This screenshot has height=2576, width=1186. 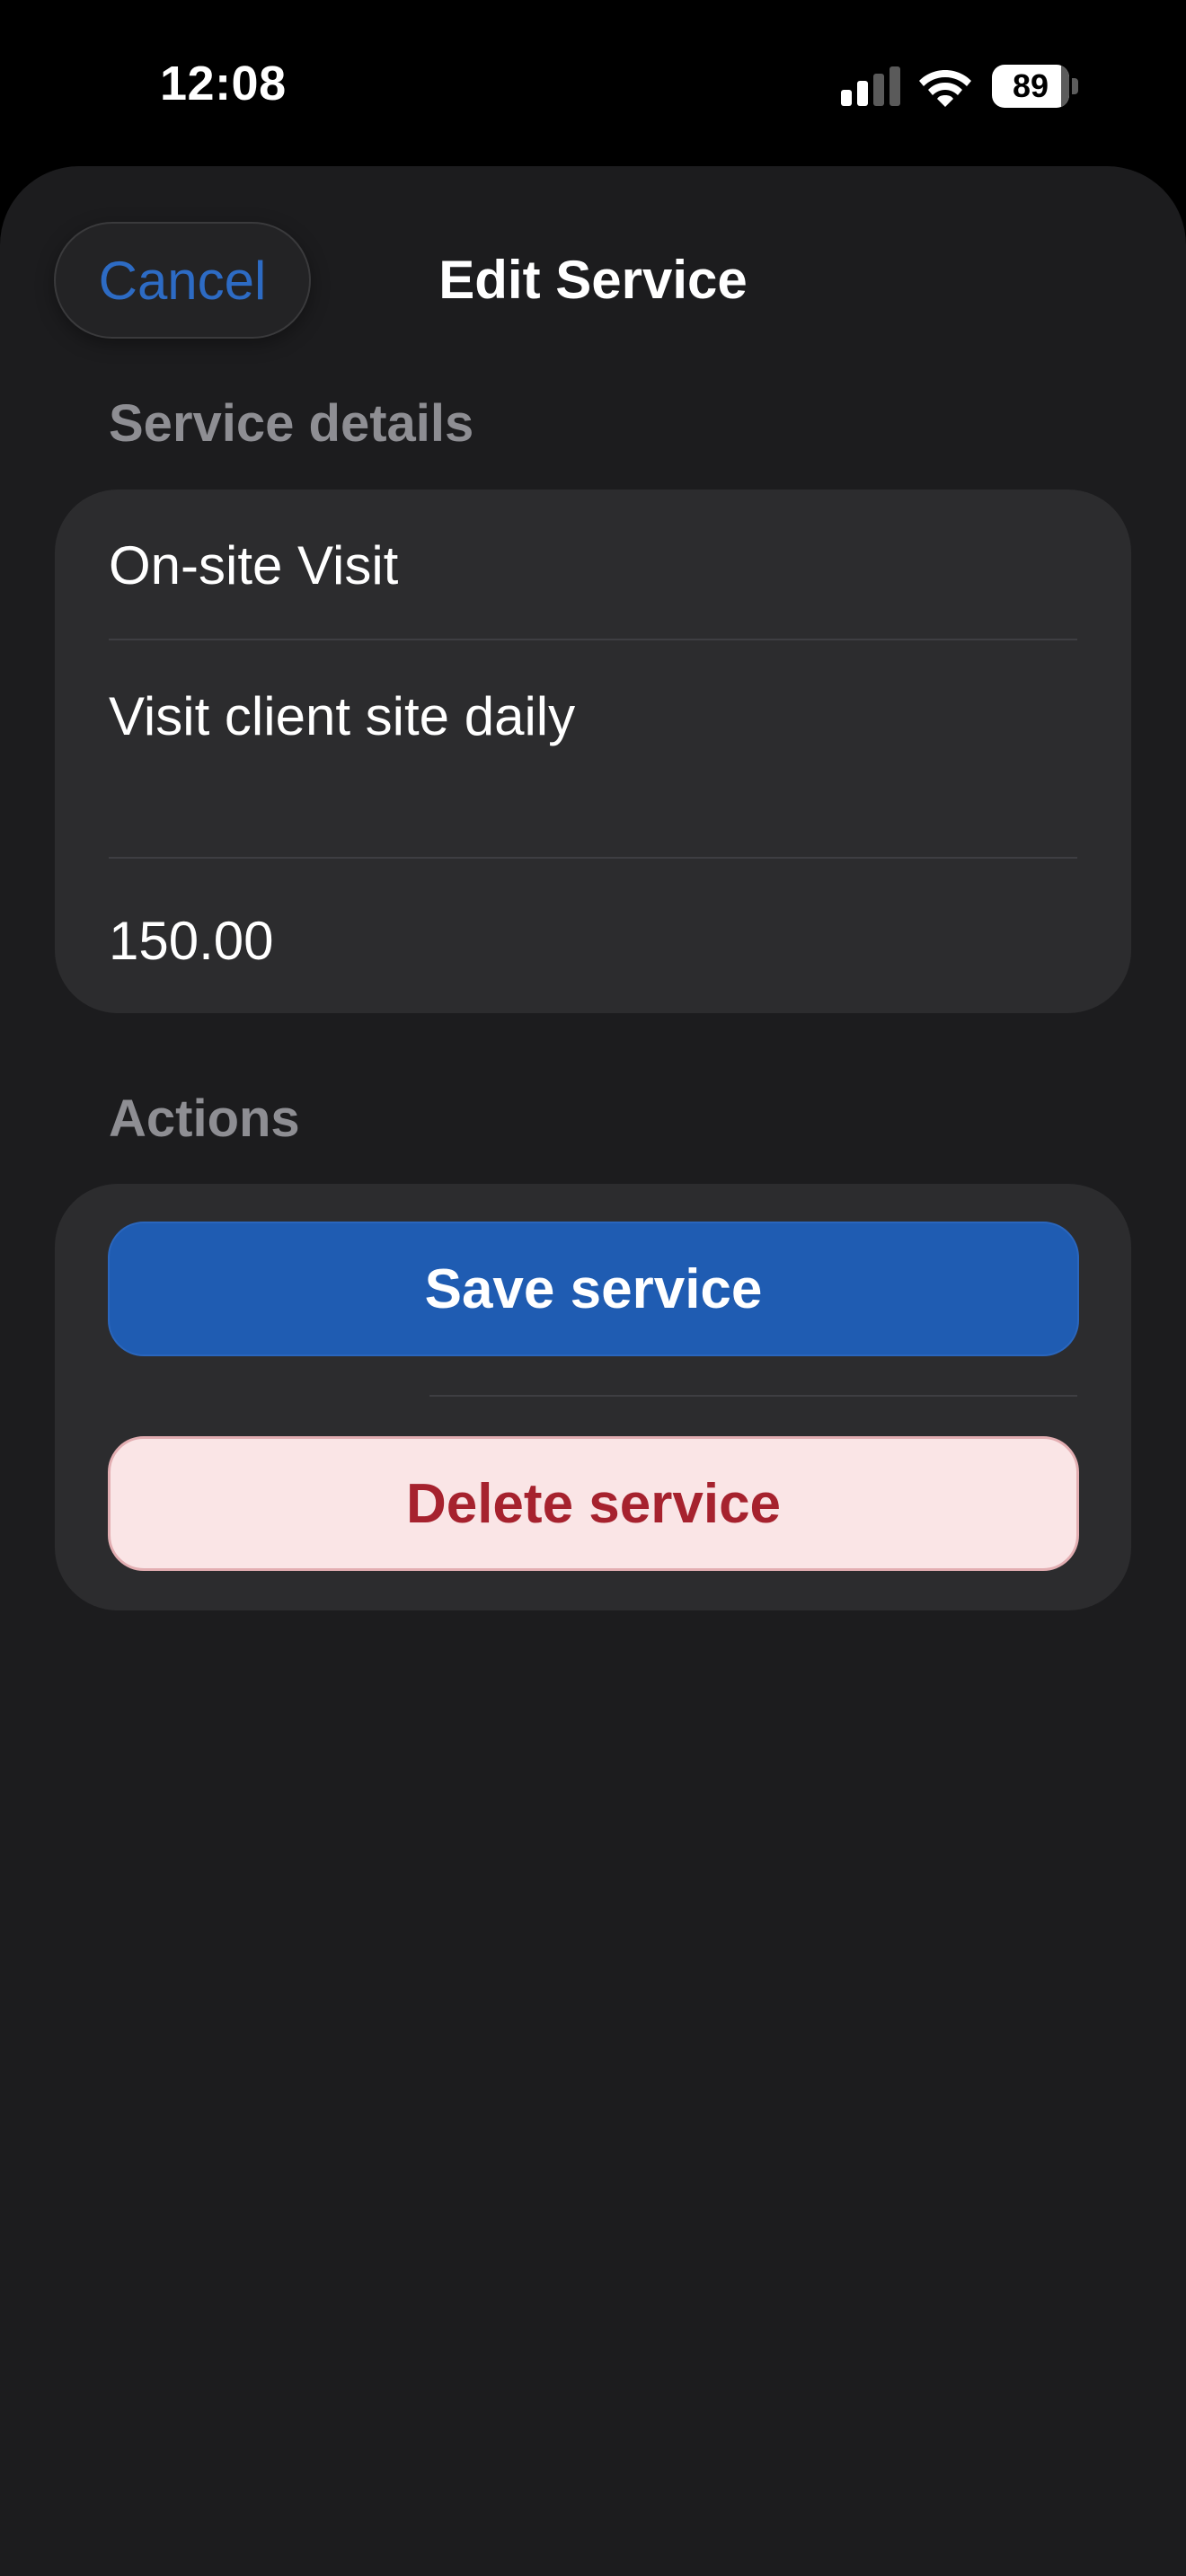 What do you see at coordinates (1075, 86) in the screenshot?
I see `battery-cap` at bounding box center [1075, 86].